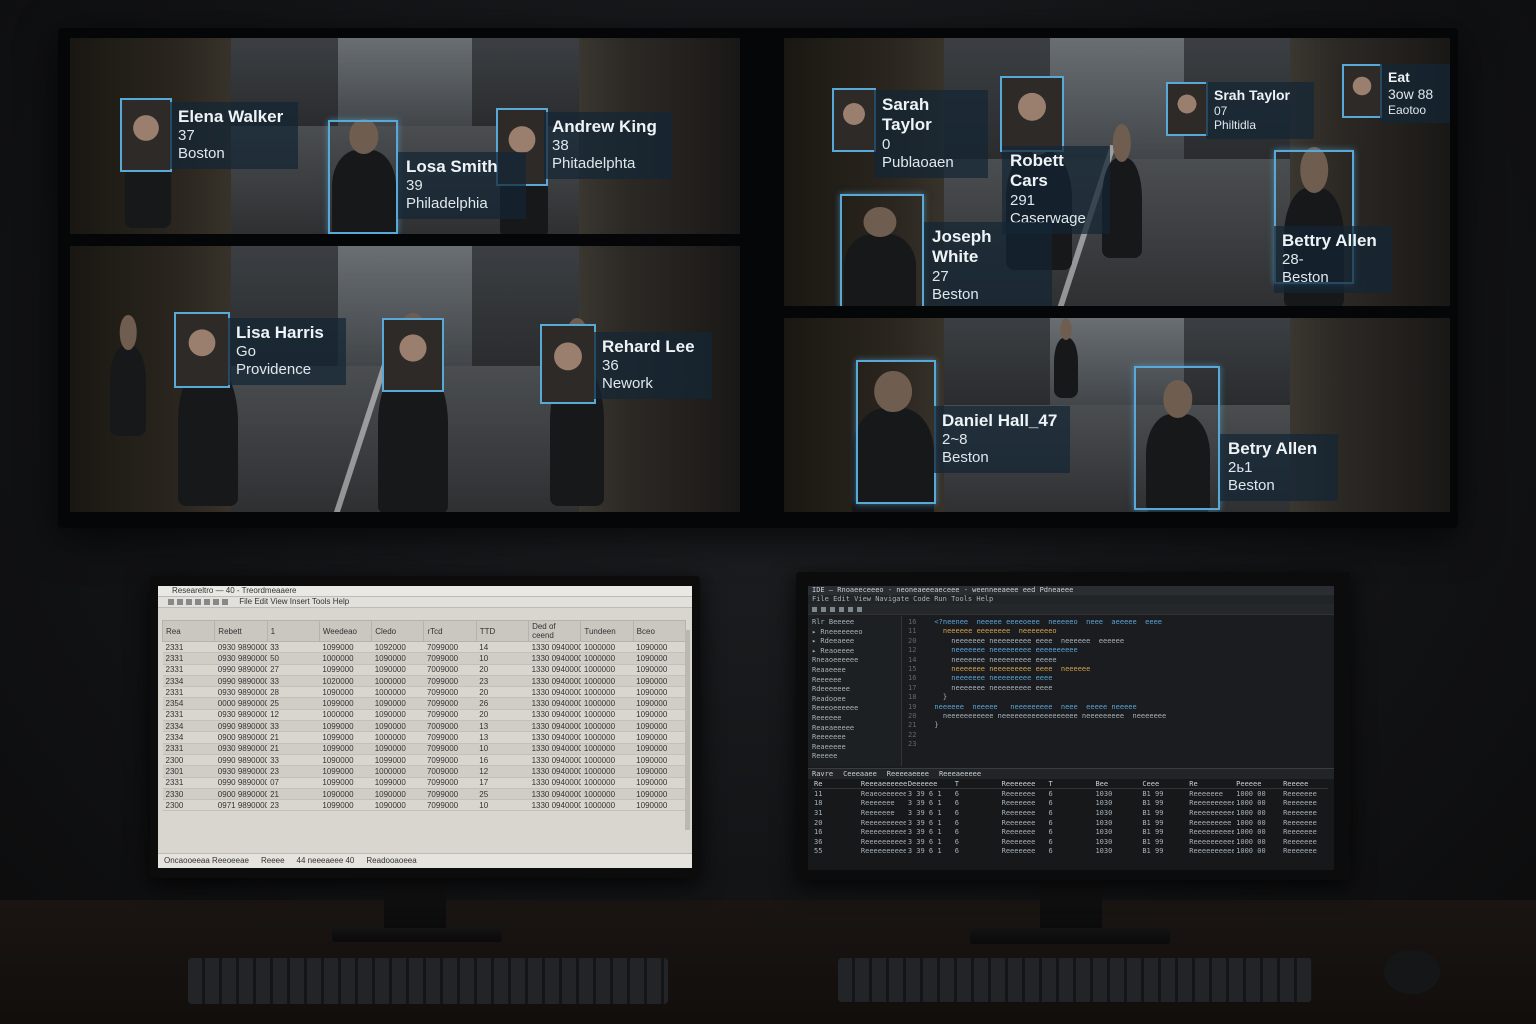  I want to click on table-cell: 50, so click(293, 658).